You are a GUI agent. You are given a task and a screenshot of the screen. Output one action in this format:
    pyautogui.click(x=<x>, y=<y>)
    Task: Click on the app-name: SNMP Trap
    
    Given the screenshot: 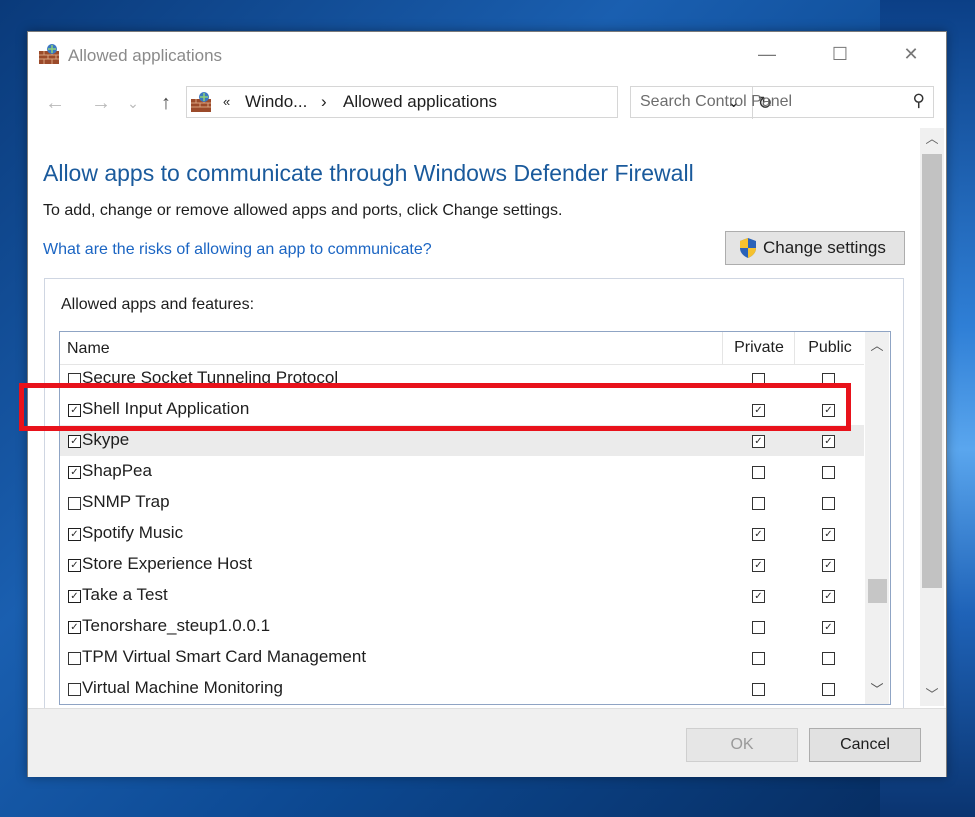 What is the action you would take?
    pyautogui.click(x=126, y=501)
    